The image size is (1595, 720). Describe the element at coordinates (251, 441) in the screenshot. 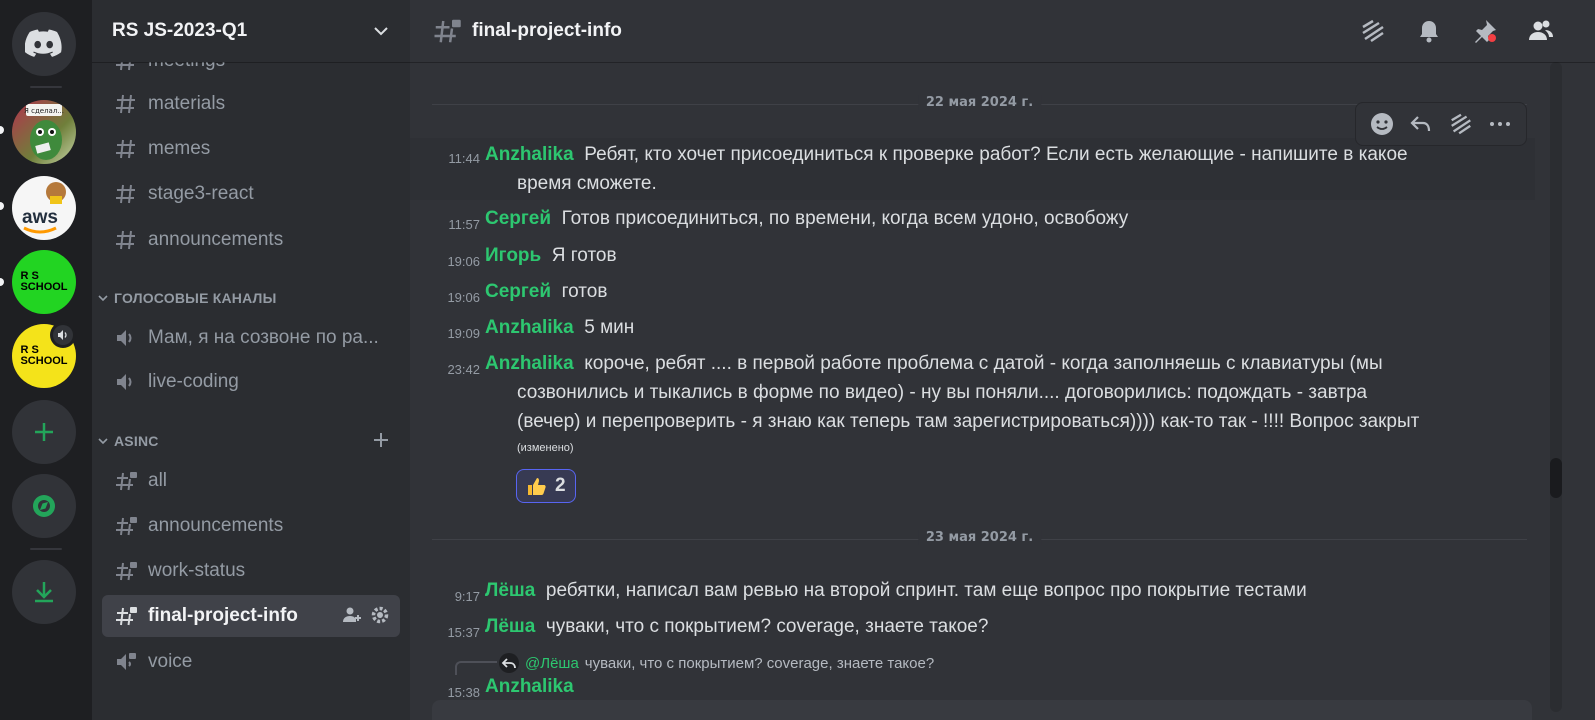

I see `category-asinc: ASINC` at that location.